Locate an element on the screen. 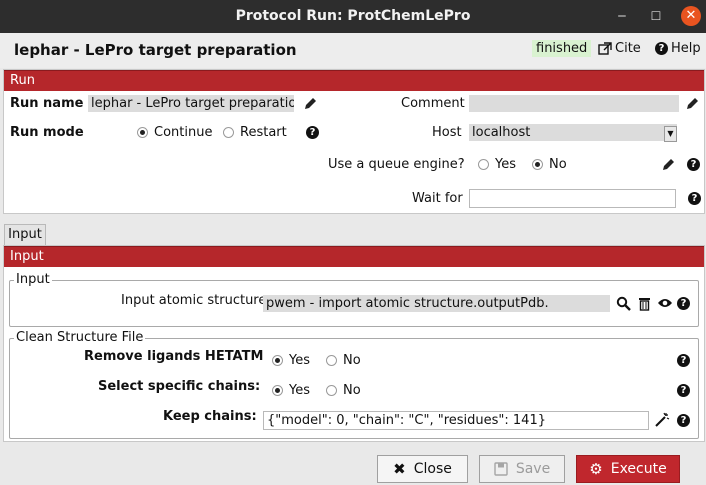  trash-icon is located at coordinates (644, 303).